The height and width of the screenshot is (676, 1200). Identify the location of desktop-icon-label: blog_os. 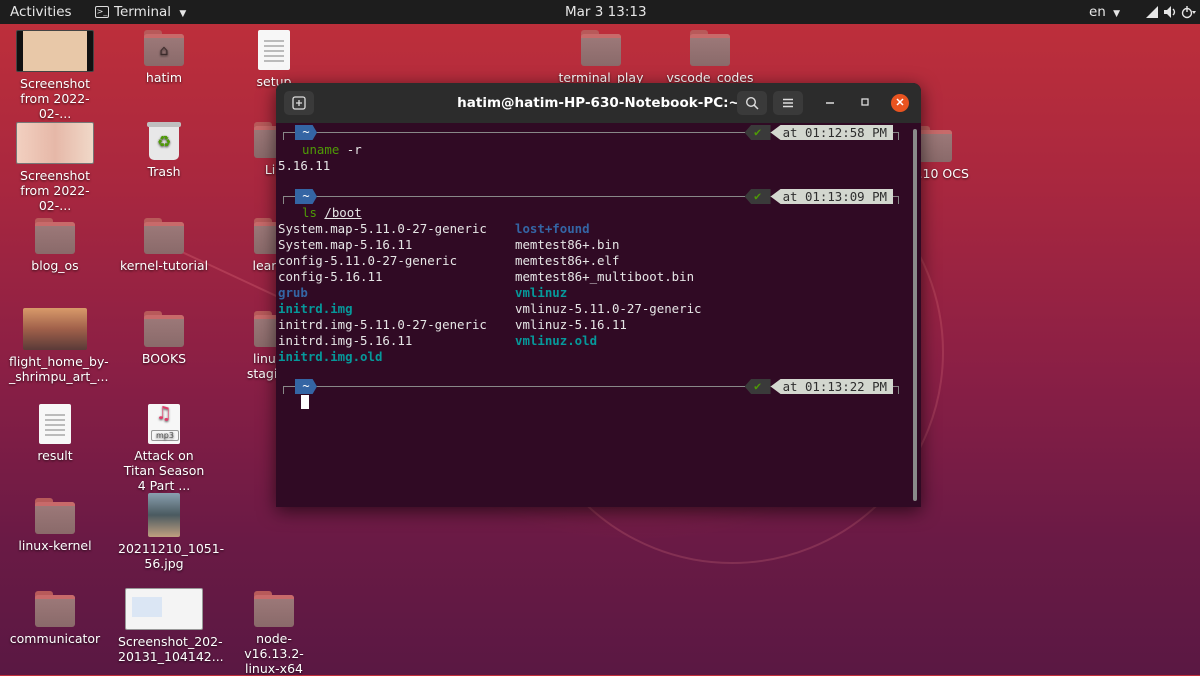
(55, 265).